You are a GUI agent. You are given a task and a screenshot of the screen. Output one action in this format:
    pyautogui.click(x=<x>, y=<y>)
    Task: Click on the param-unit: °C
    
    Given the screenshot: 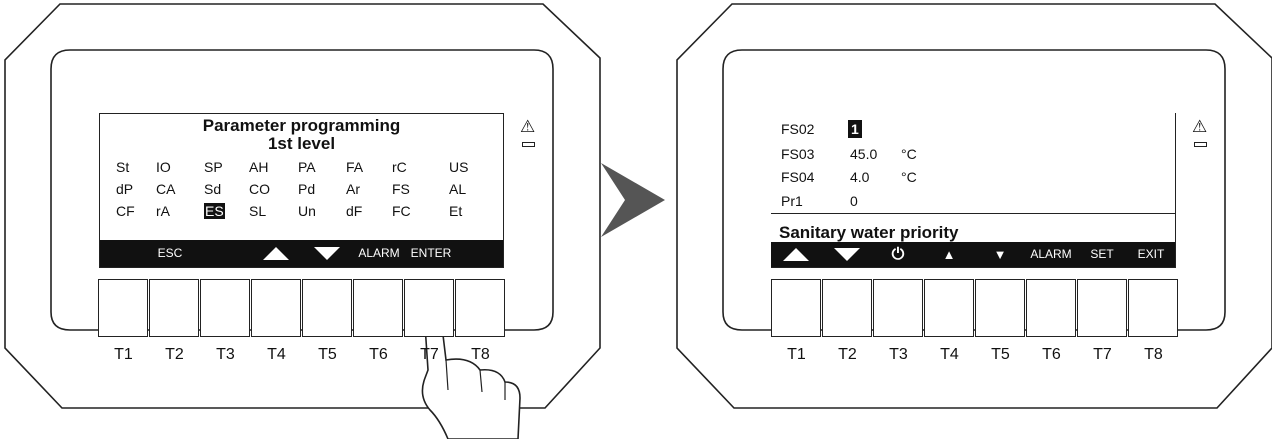 What is the action you would take?
    pyautogui.click(x=909, y=154)
    